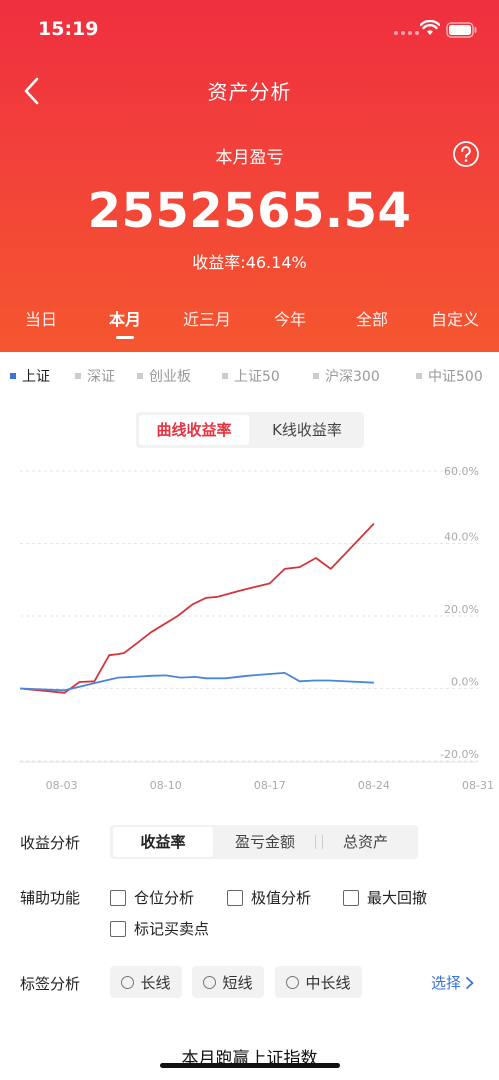 The width and height of the screenshot is (499, 1080). Describe the element at coordinates (372, 318) in the screenshot. I see `tab-all: 全部` at that location.